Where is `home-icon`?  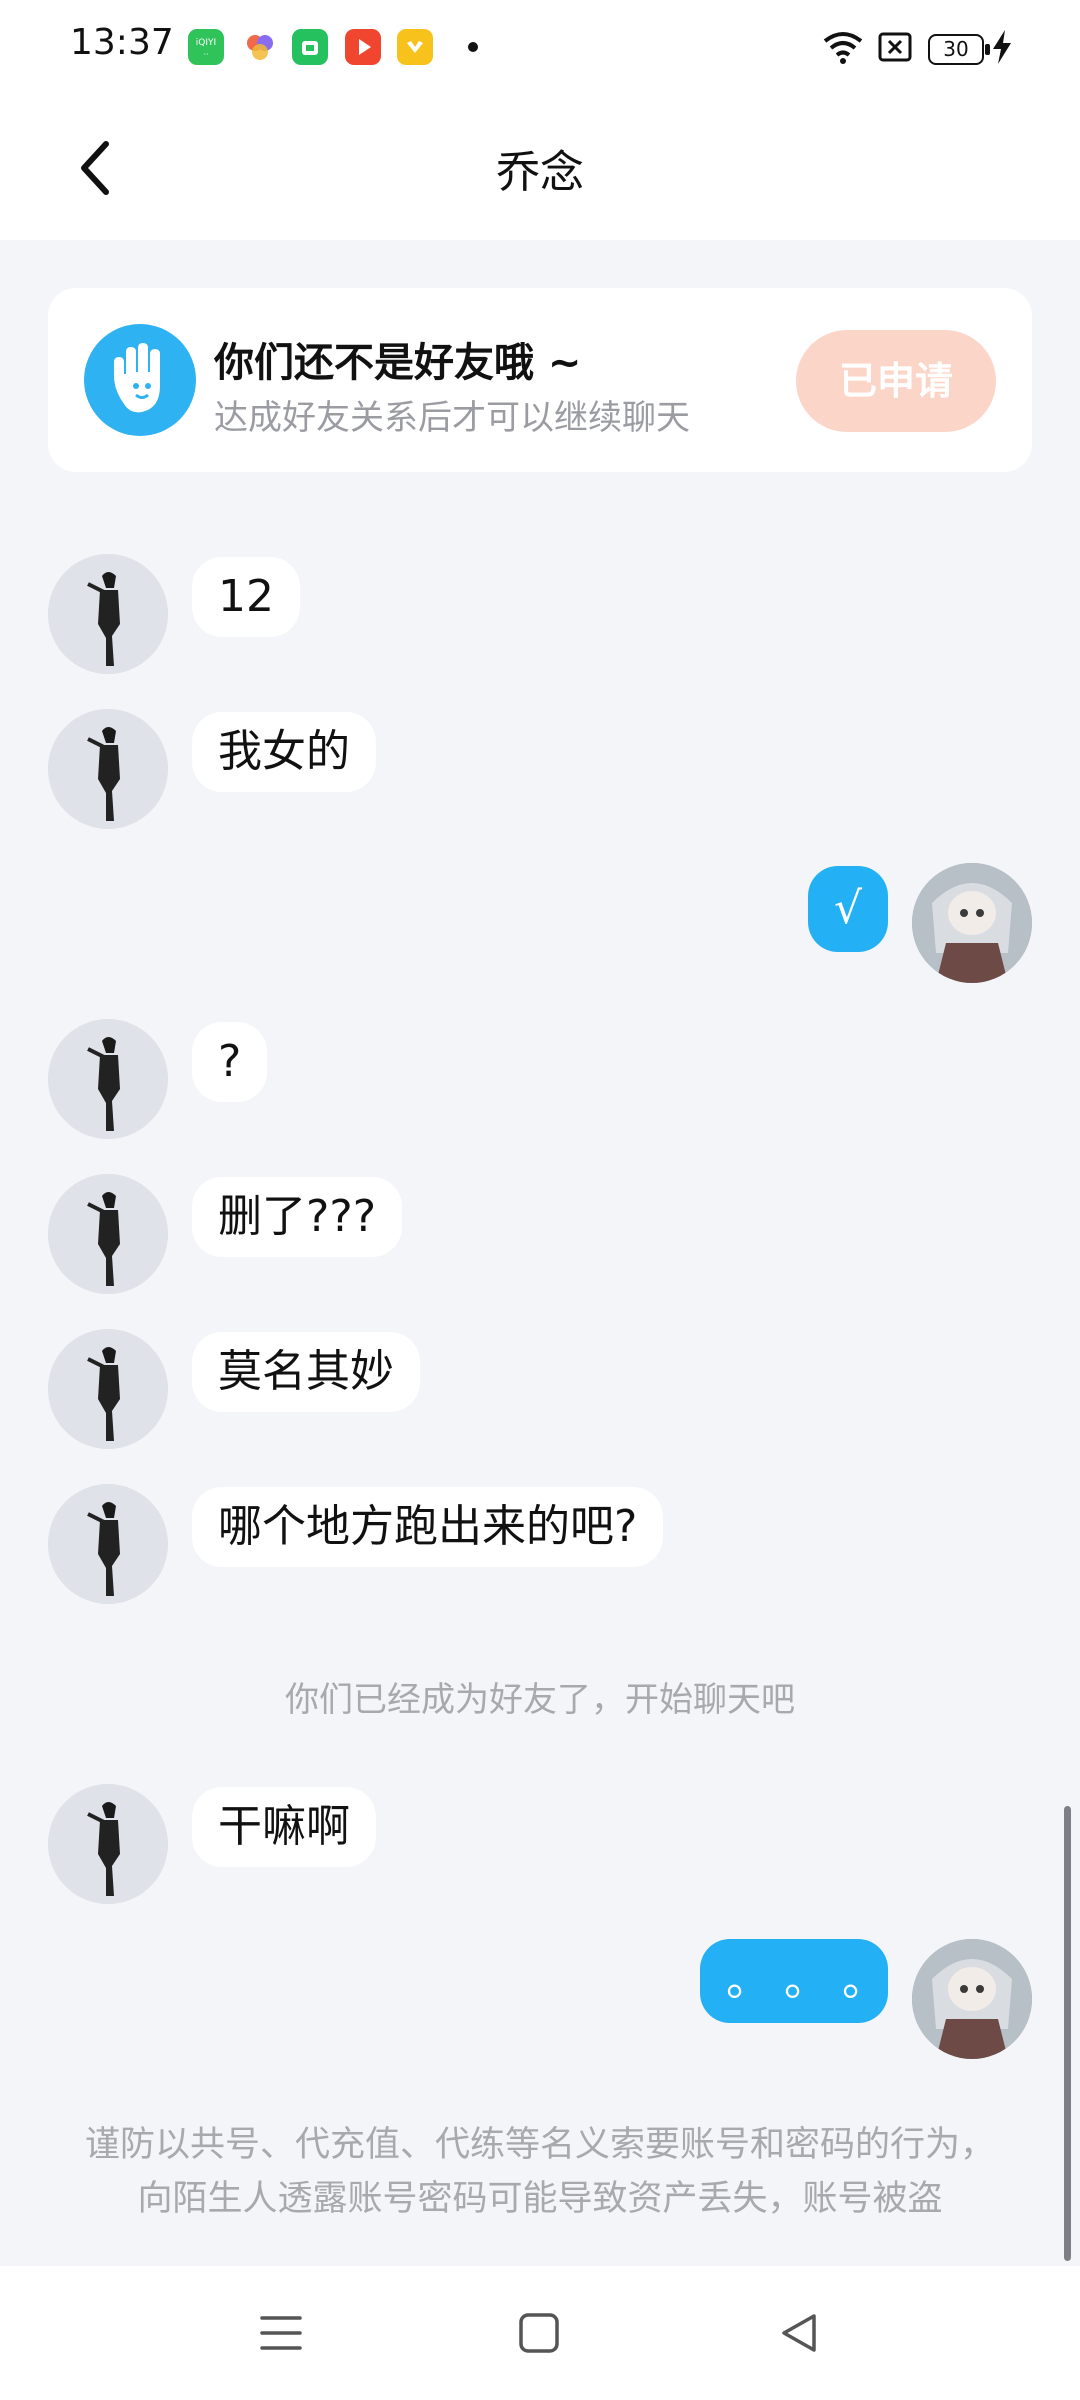
home-icon is located at coordinates (539, 2333).